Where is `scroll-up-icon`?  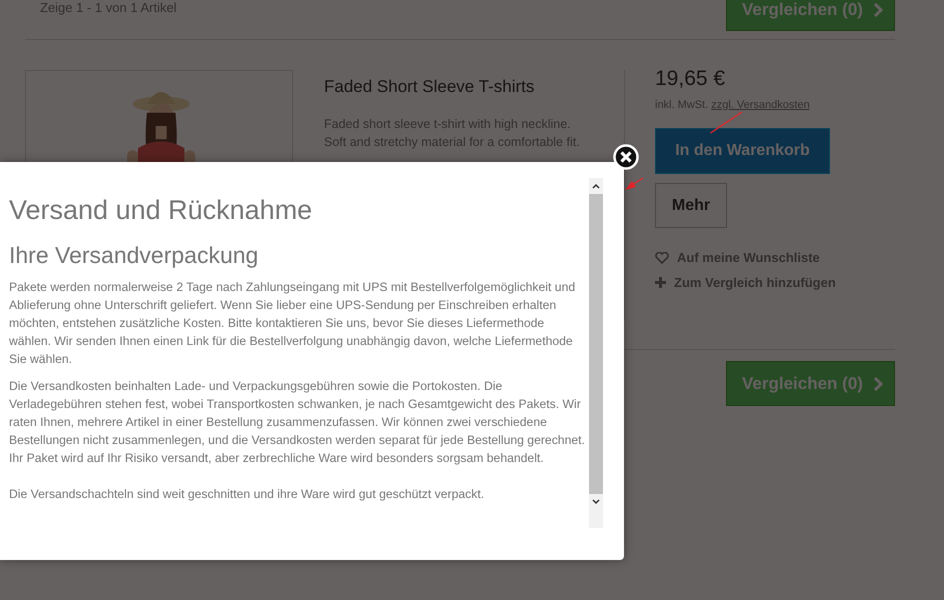
scroll-up-icon is located at coordinates (596, 186).